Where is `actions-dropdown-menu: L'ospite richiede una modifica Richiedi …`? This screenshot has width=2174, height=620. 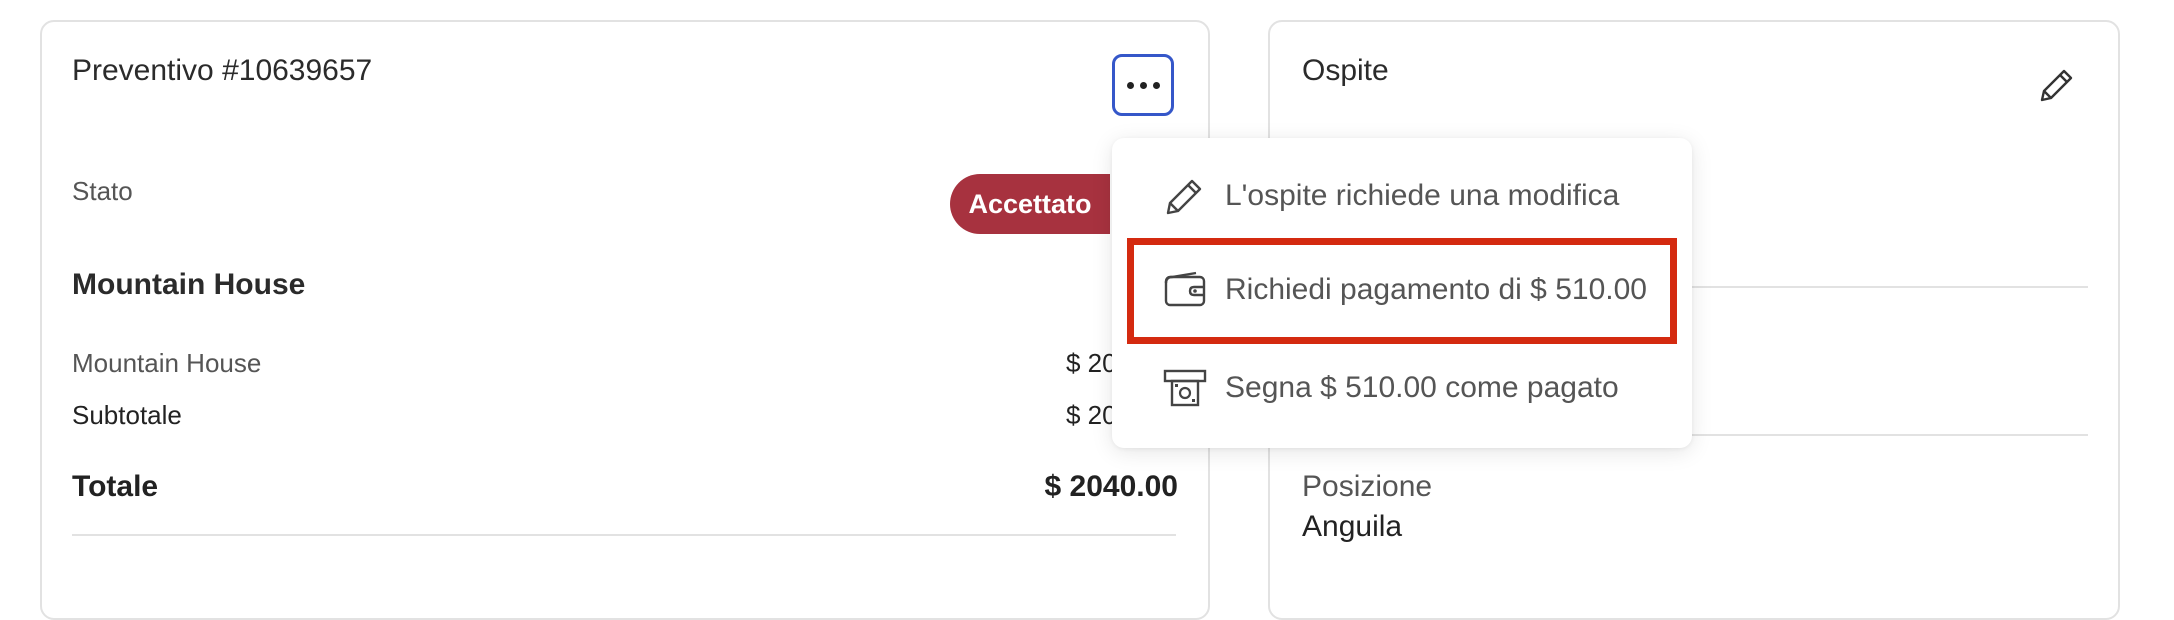 actions-dropdown-menu: L'ospite richiede una modifica Richiedi … is located at coordinates (1402, 293).